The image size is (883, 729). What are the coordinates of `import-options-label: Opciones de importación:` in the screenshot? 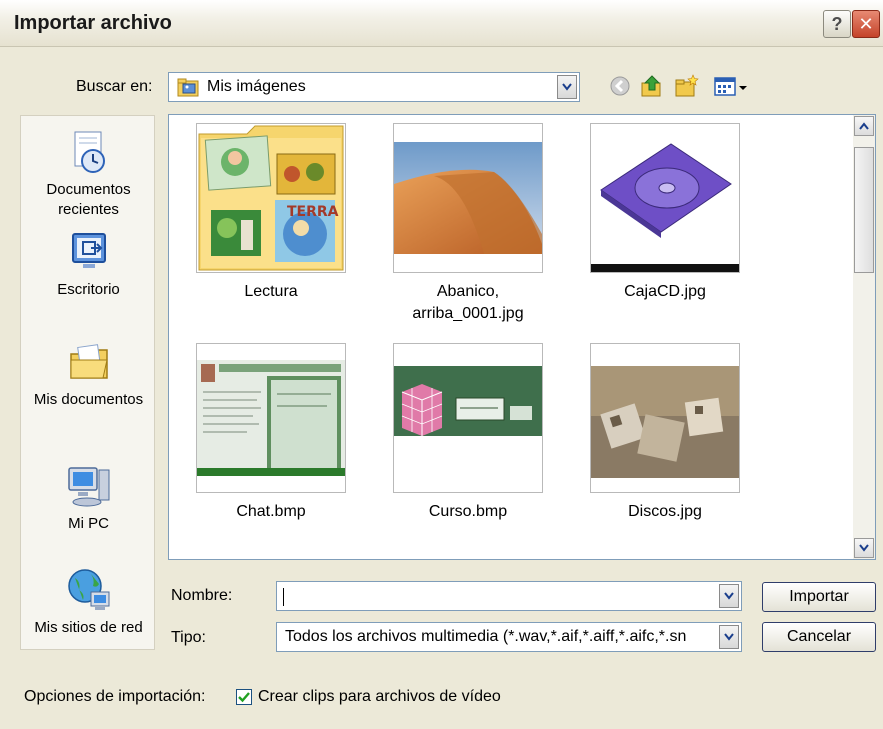 It's located at (115, 696).